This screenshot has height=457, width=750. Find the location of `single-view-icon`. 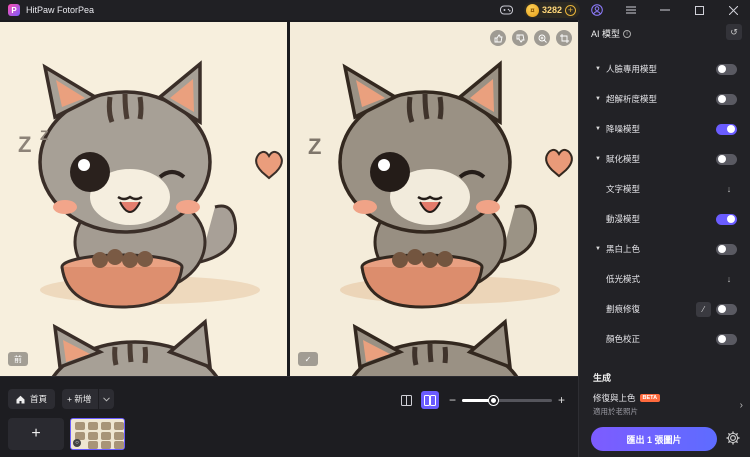

single-view-icon is located at coordinates (406, 400).